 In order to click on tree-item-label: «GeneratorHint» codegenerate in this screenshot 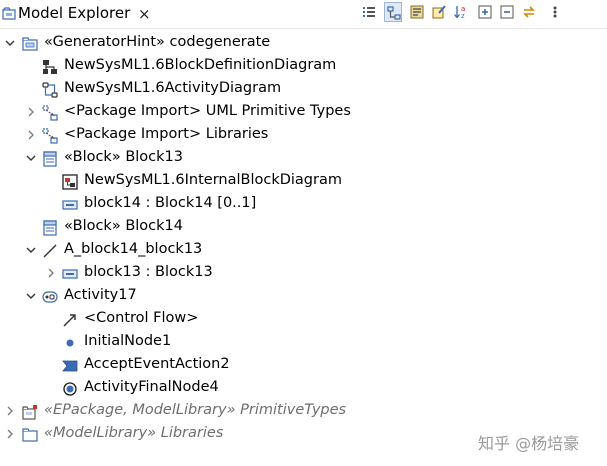, I will do `click(157, 42)`.